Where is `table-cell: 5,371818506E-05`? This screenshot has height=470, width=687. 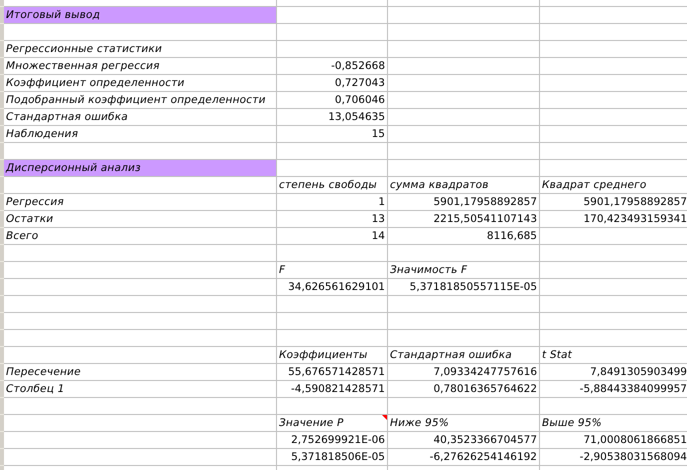
table-cell: 5,371818506E-05 is located at coordinates (332, 457).